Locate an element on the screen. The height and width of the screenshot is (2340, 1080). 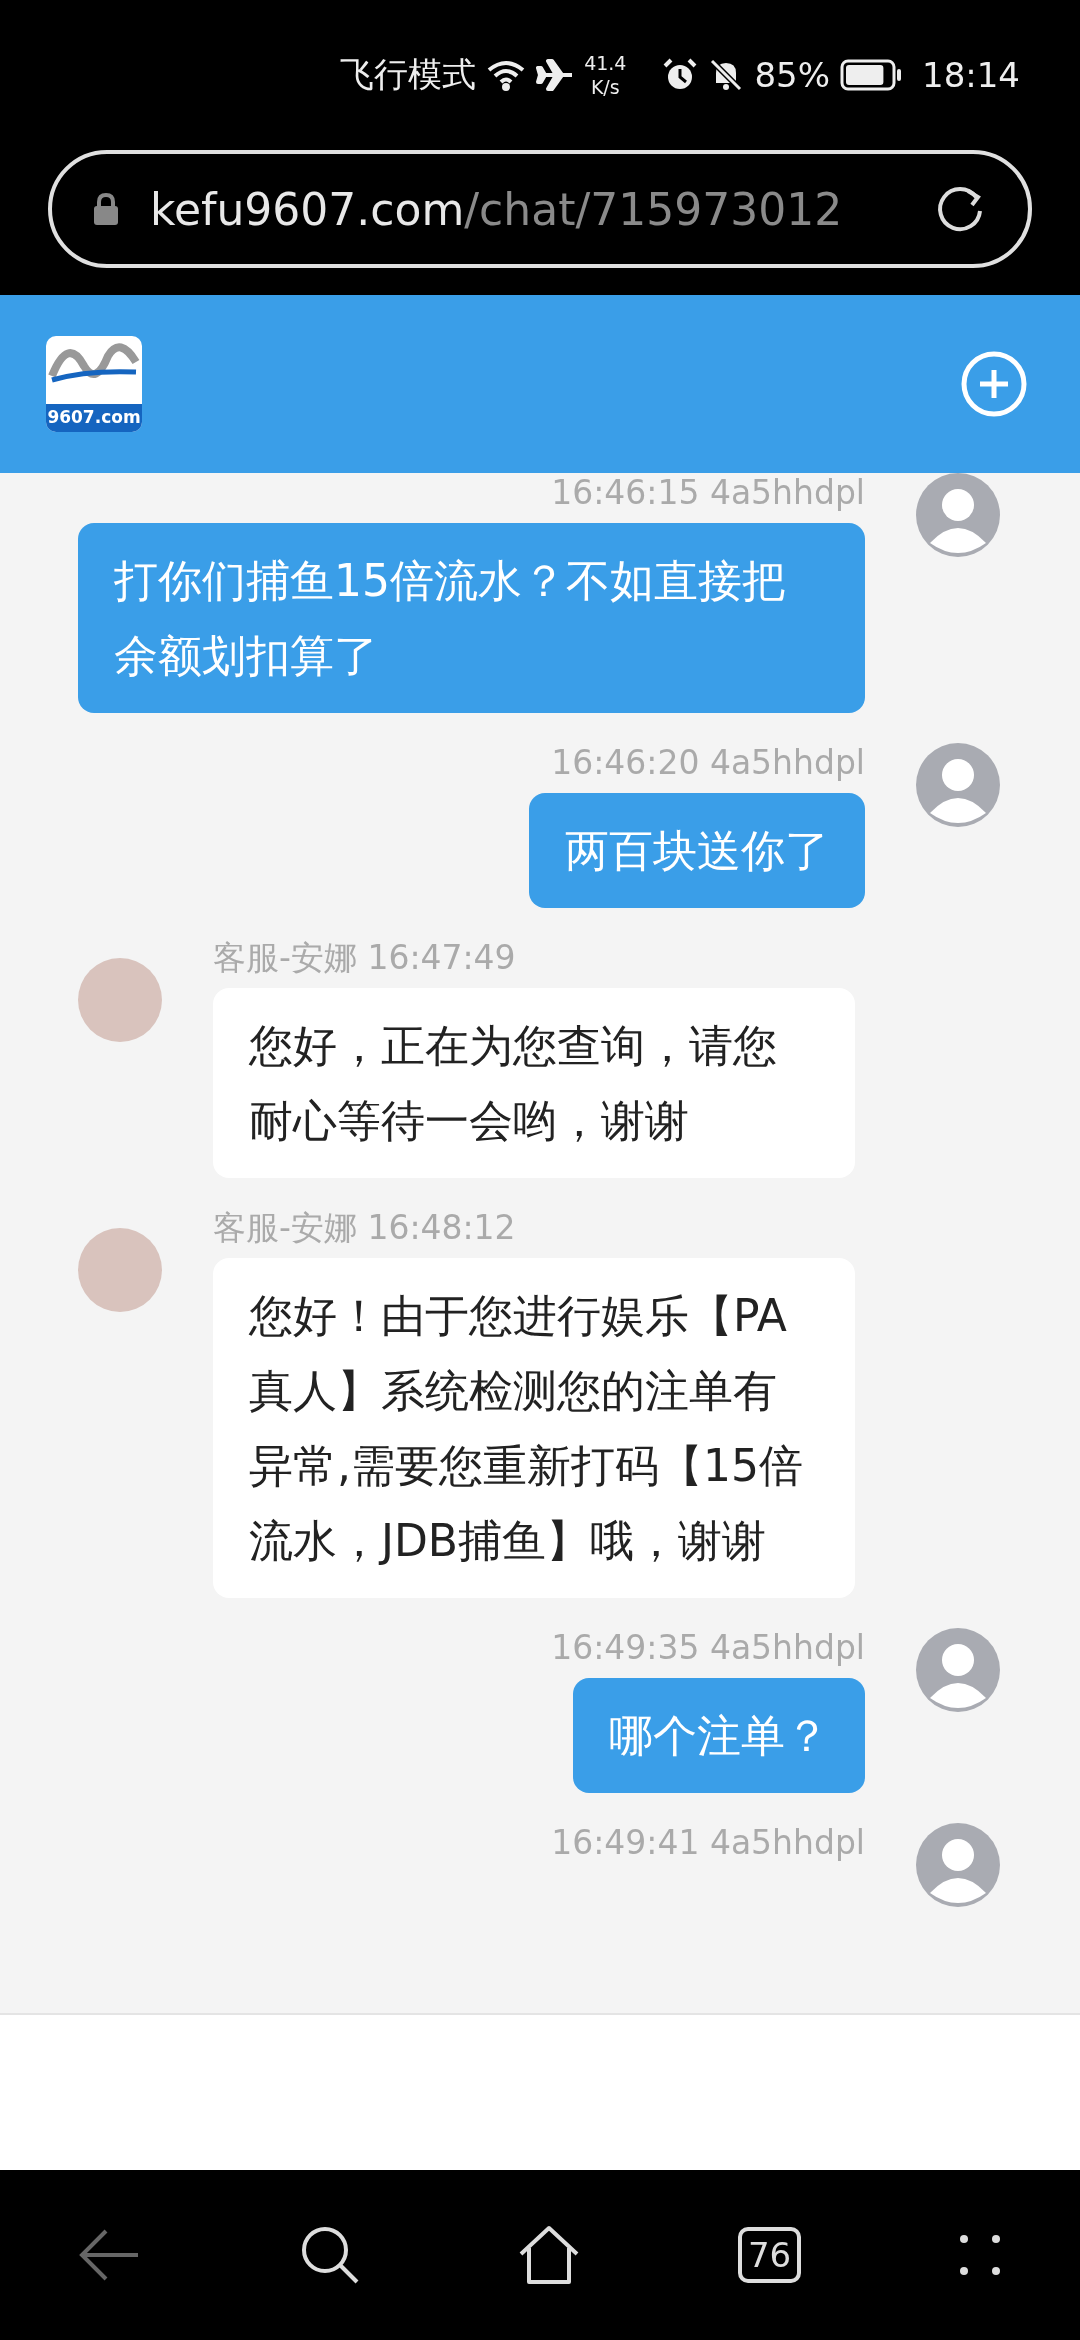
add-icon is located at coordinates (994, 384).